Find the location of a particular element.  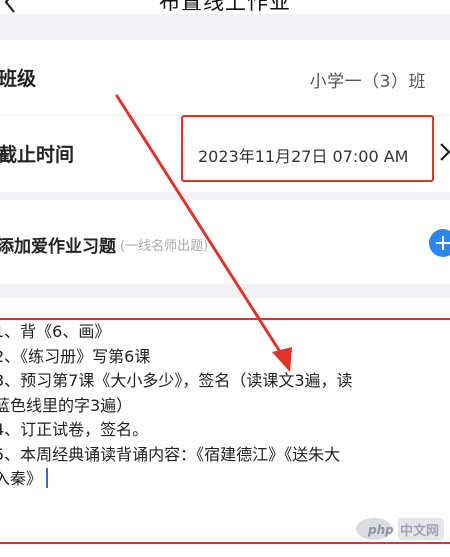

add-practice-label: 添加爱作业习题 is located at coordinates (58, 247).